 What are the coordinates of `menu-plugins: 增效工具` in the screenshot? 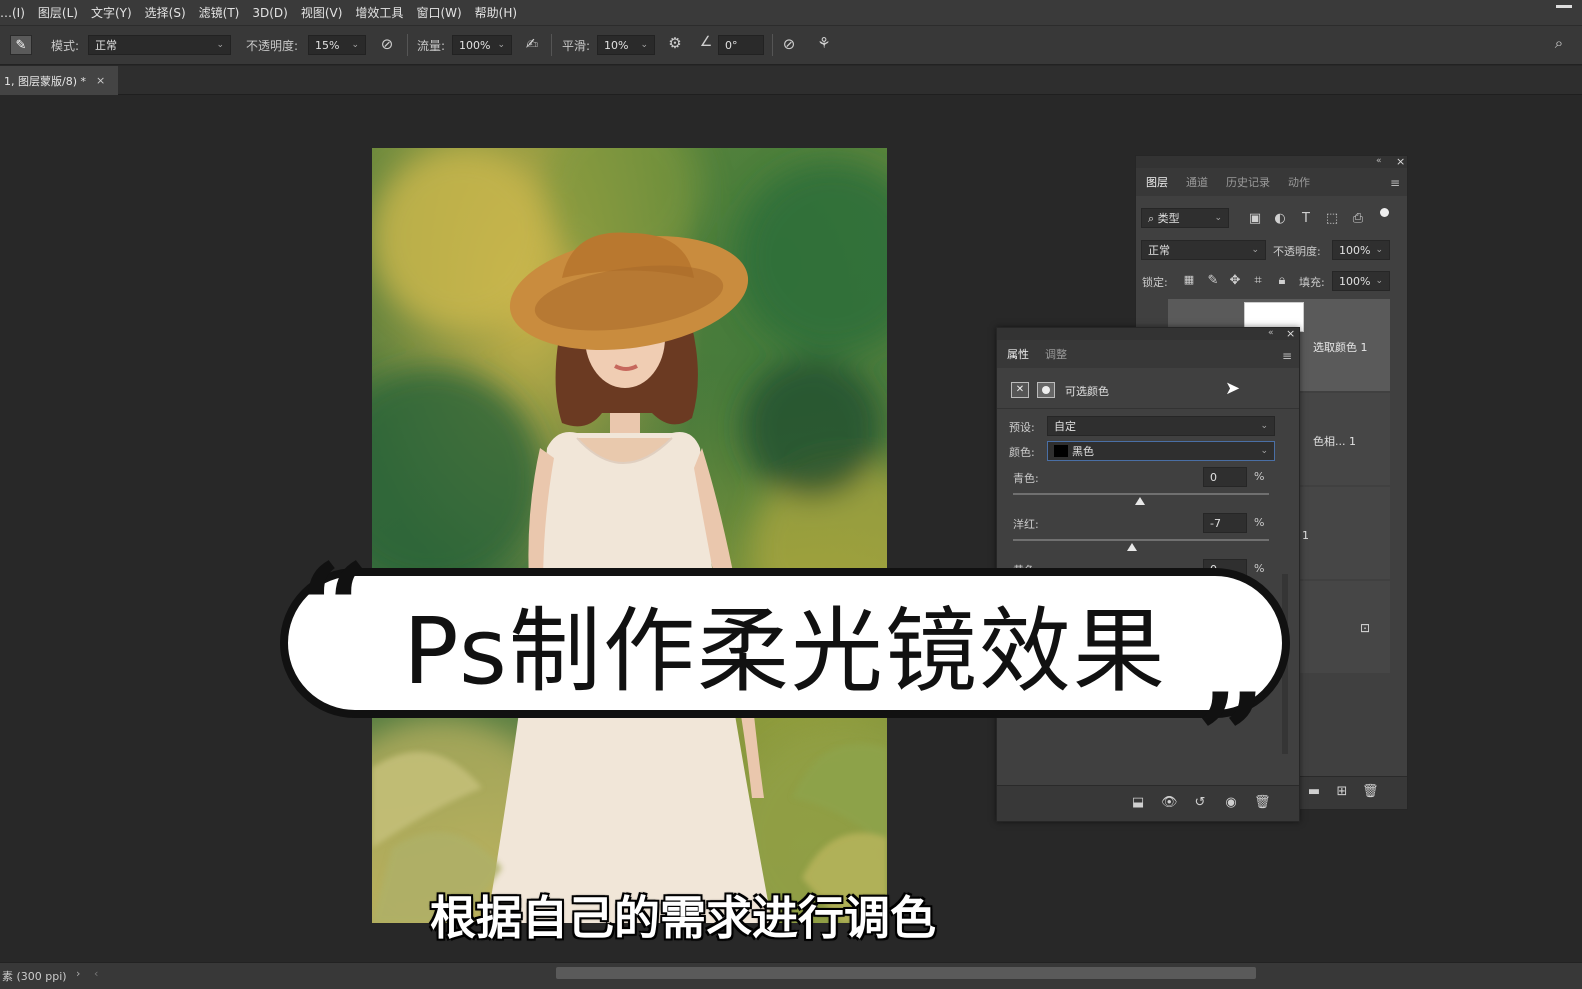 It's located at (379, 12).